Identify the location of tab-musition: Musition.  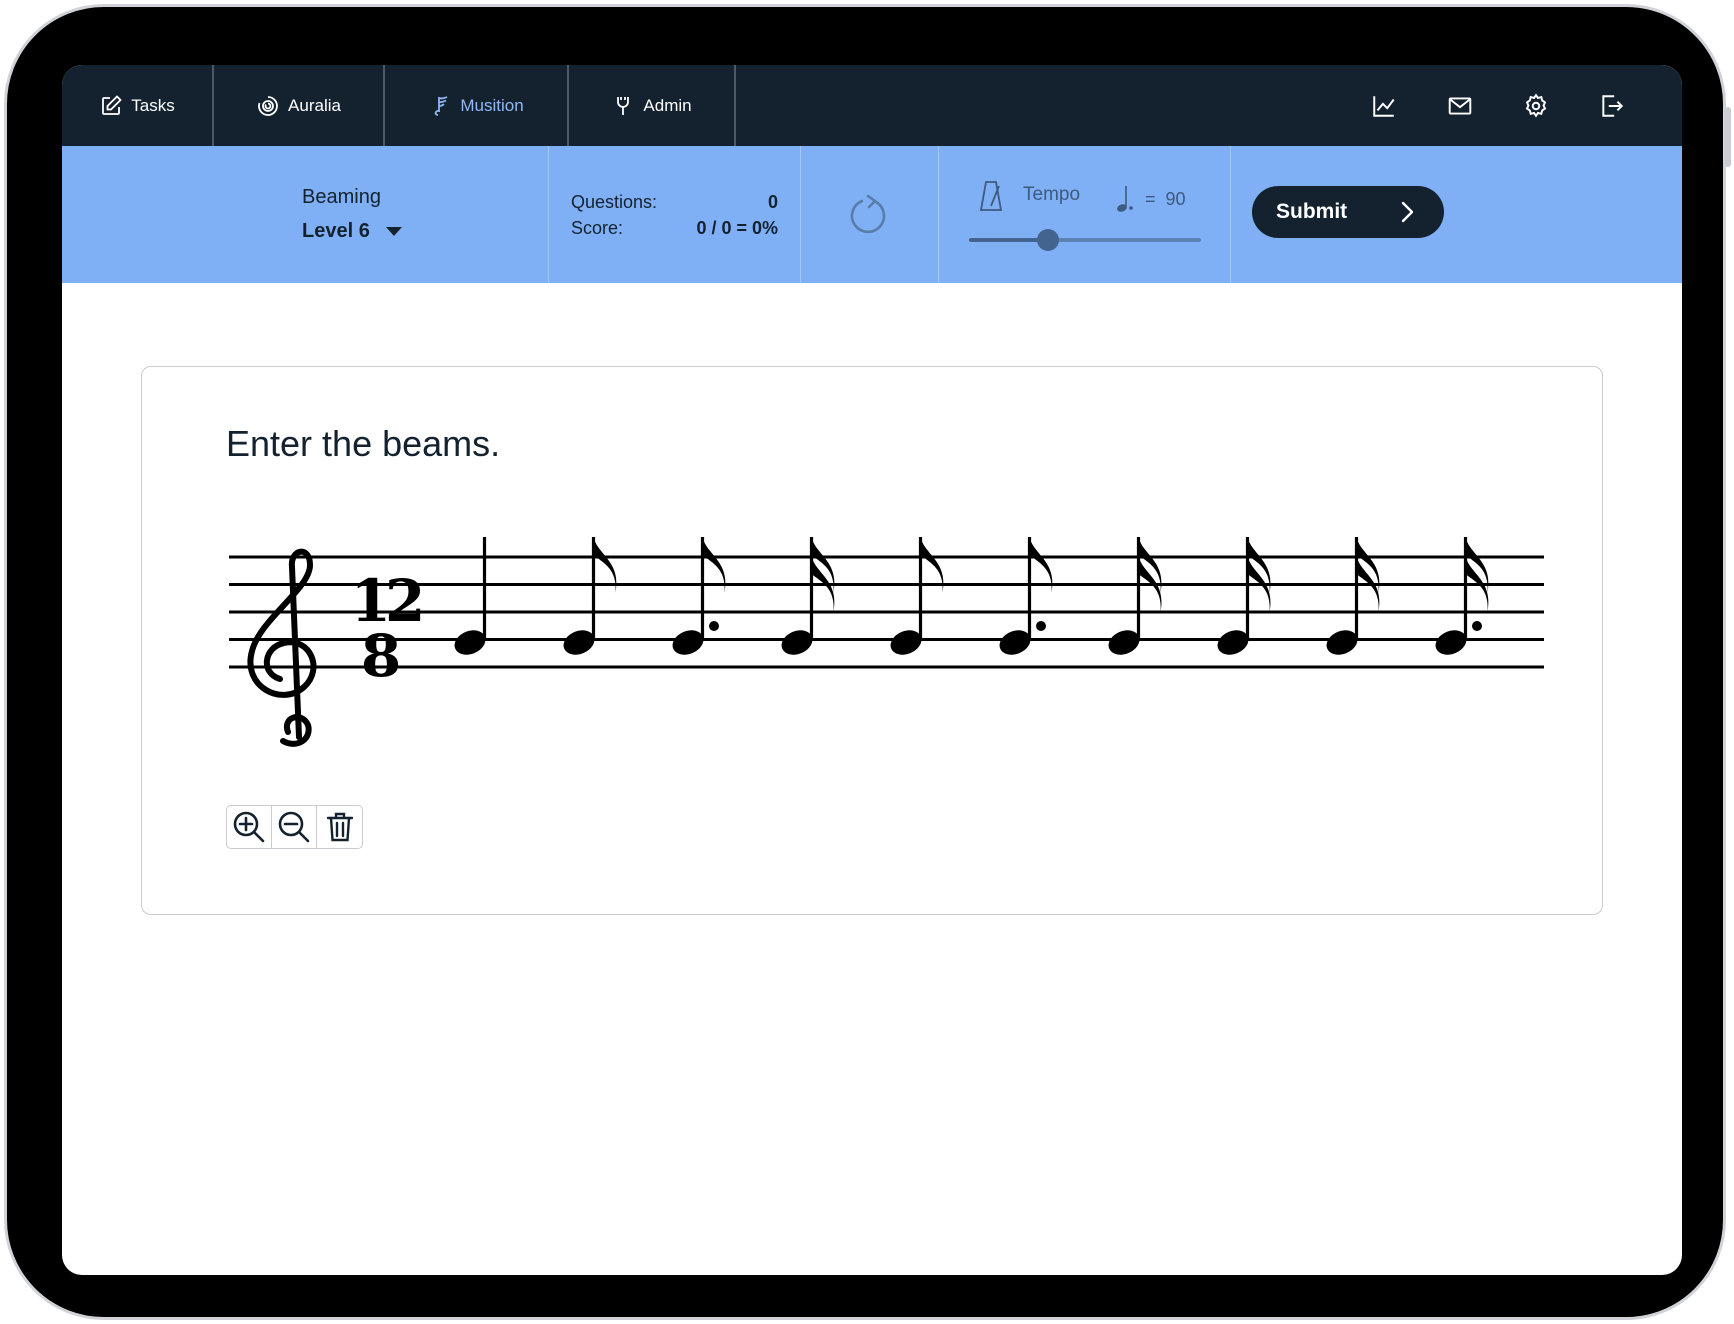
(477, 105).